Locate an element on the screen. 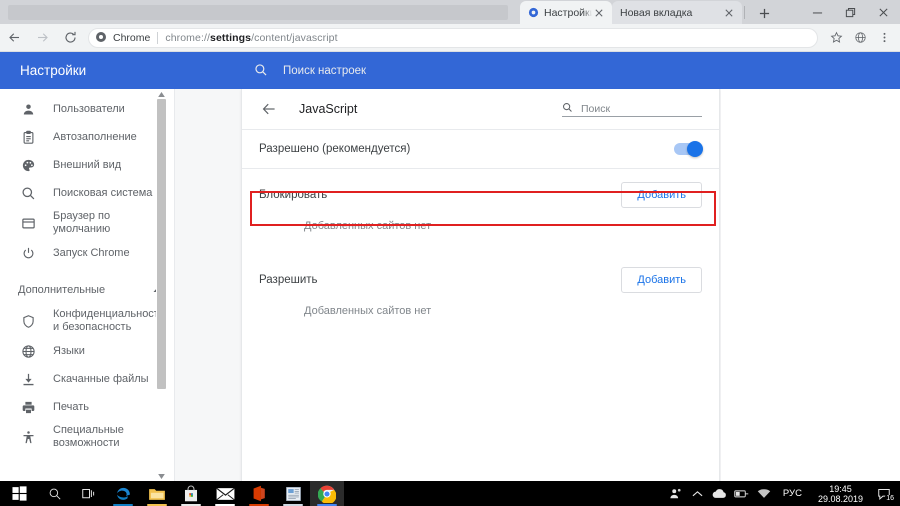 The image size is (900, 506). three-dot-menu-icon is located at coordinates (884, 38).